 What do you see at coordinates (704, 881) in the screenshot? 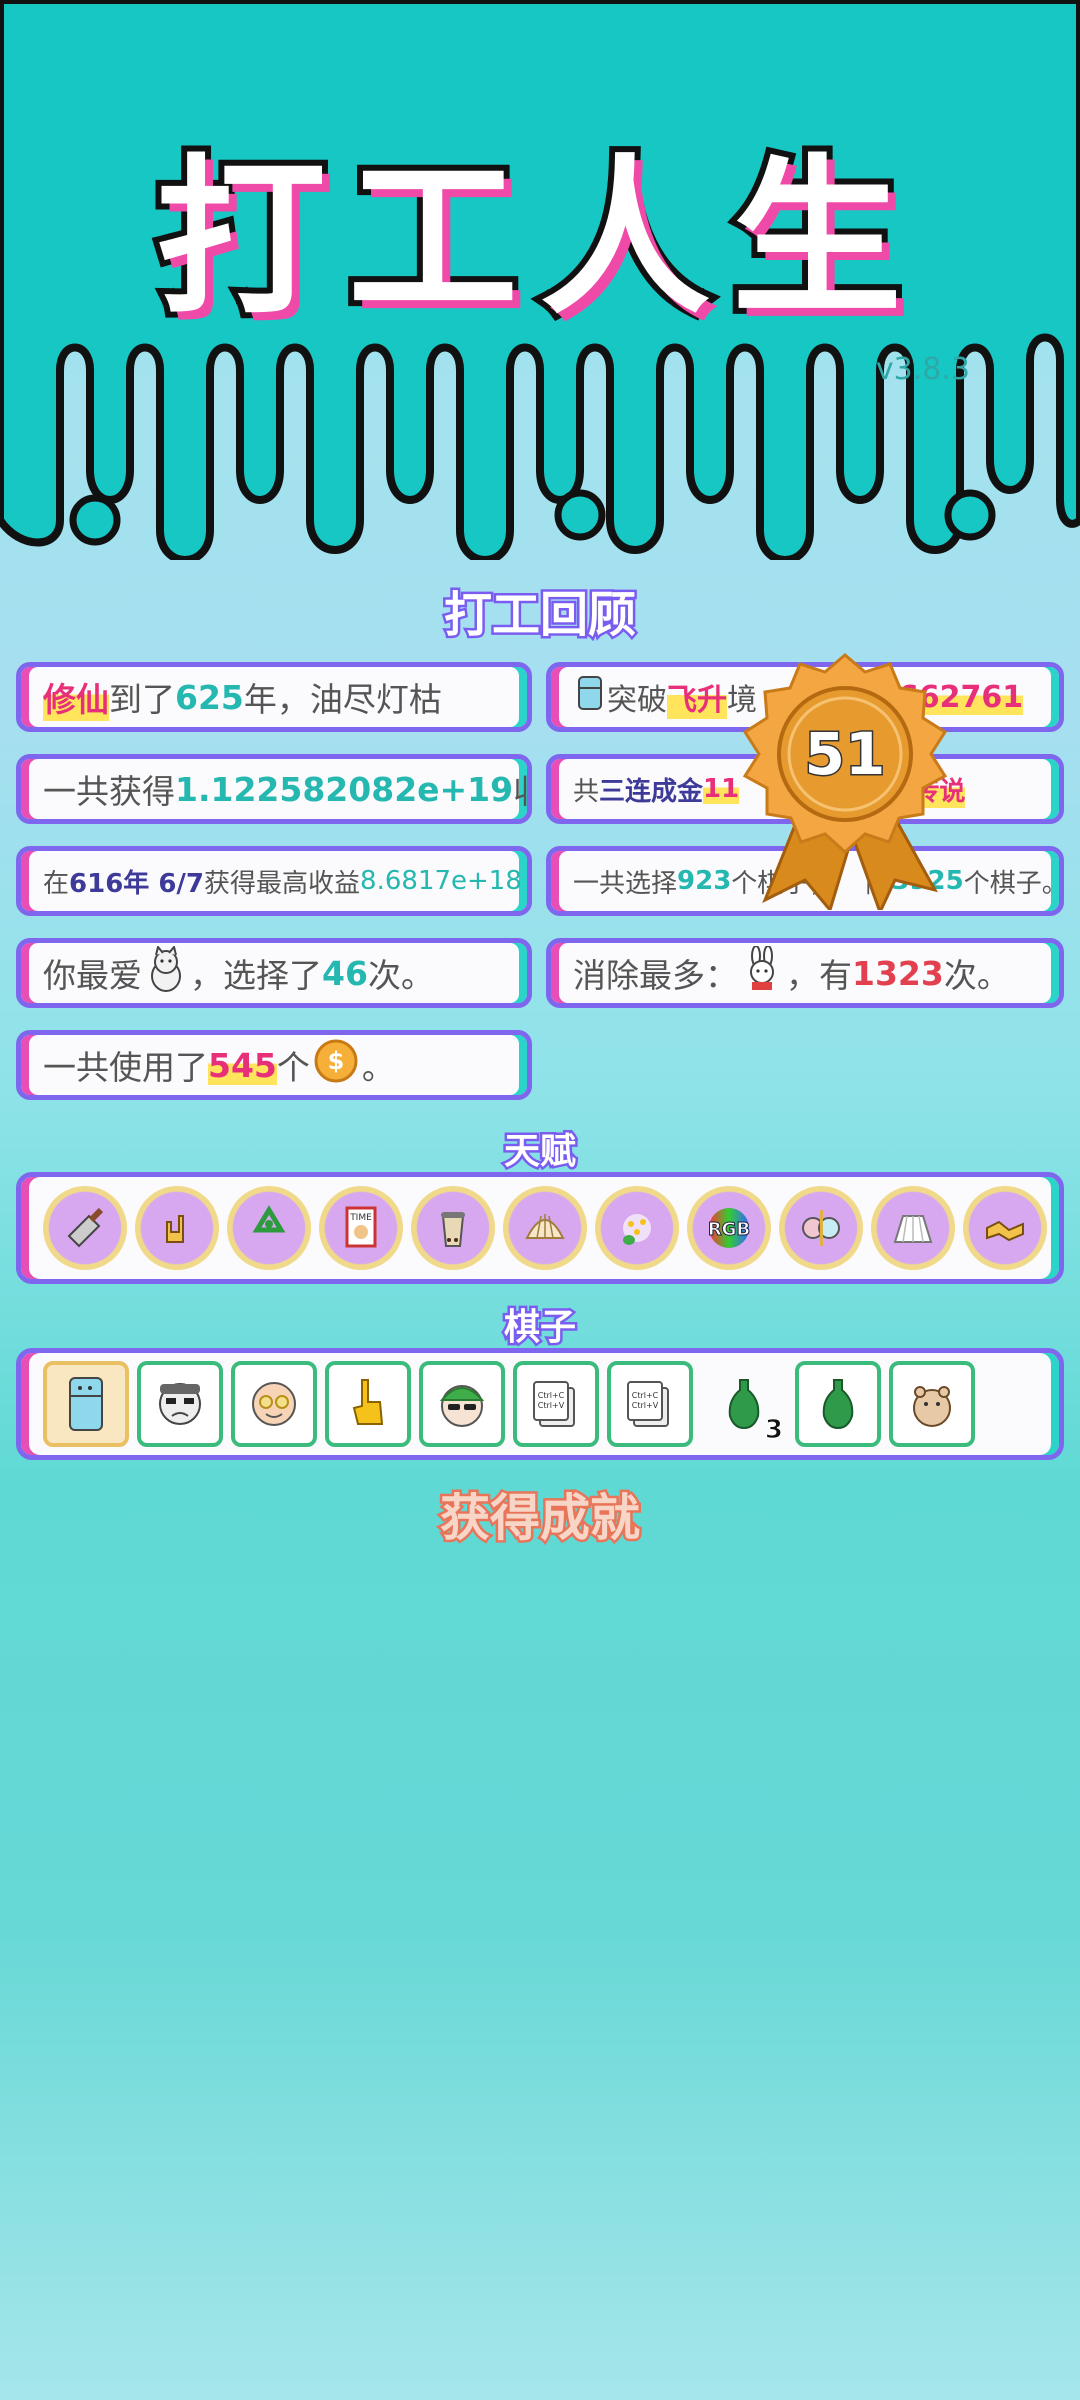
I see `stat-value: 923` at bounding box center [704, 881].